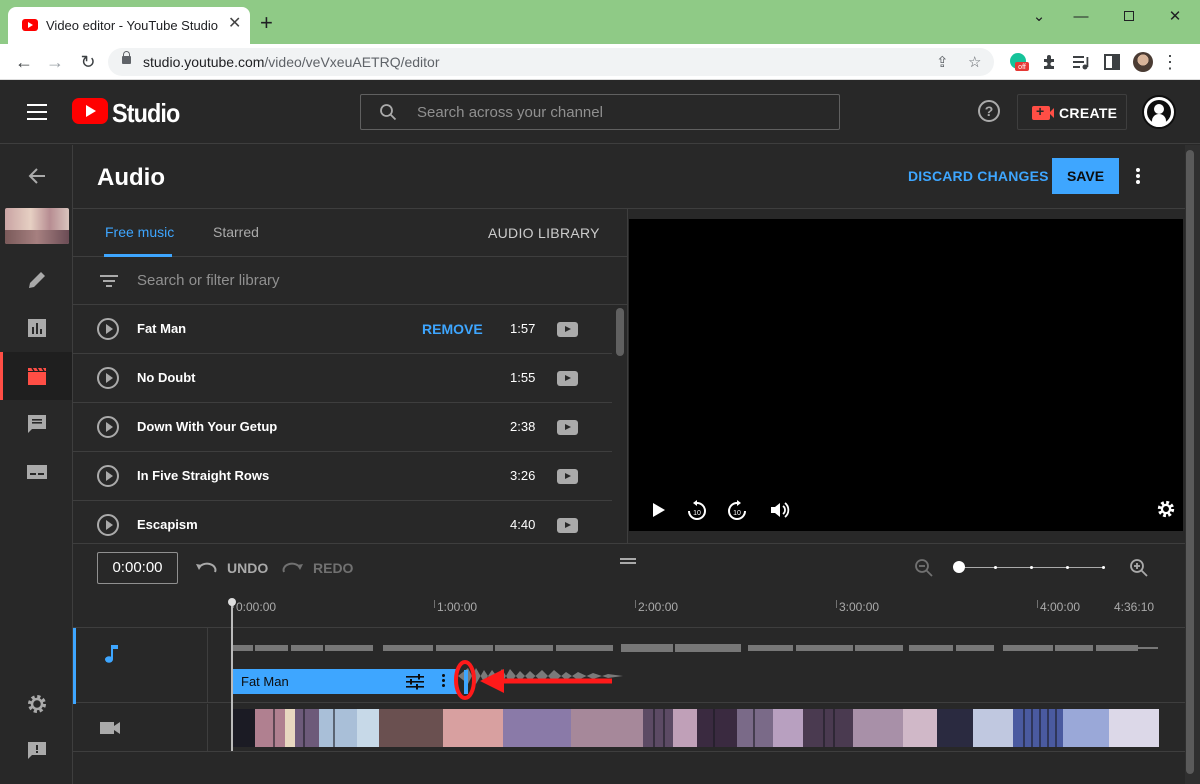  Describe the element at coordinates (1129, 17) in the screenshot. I see `maximize-button` at that location.